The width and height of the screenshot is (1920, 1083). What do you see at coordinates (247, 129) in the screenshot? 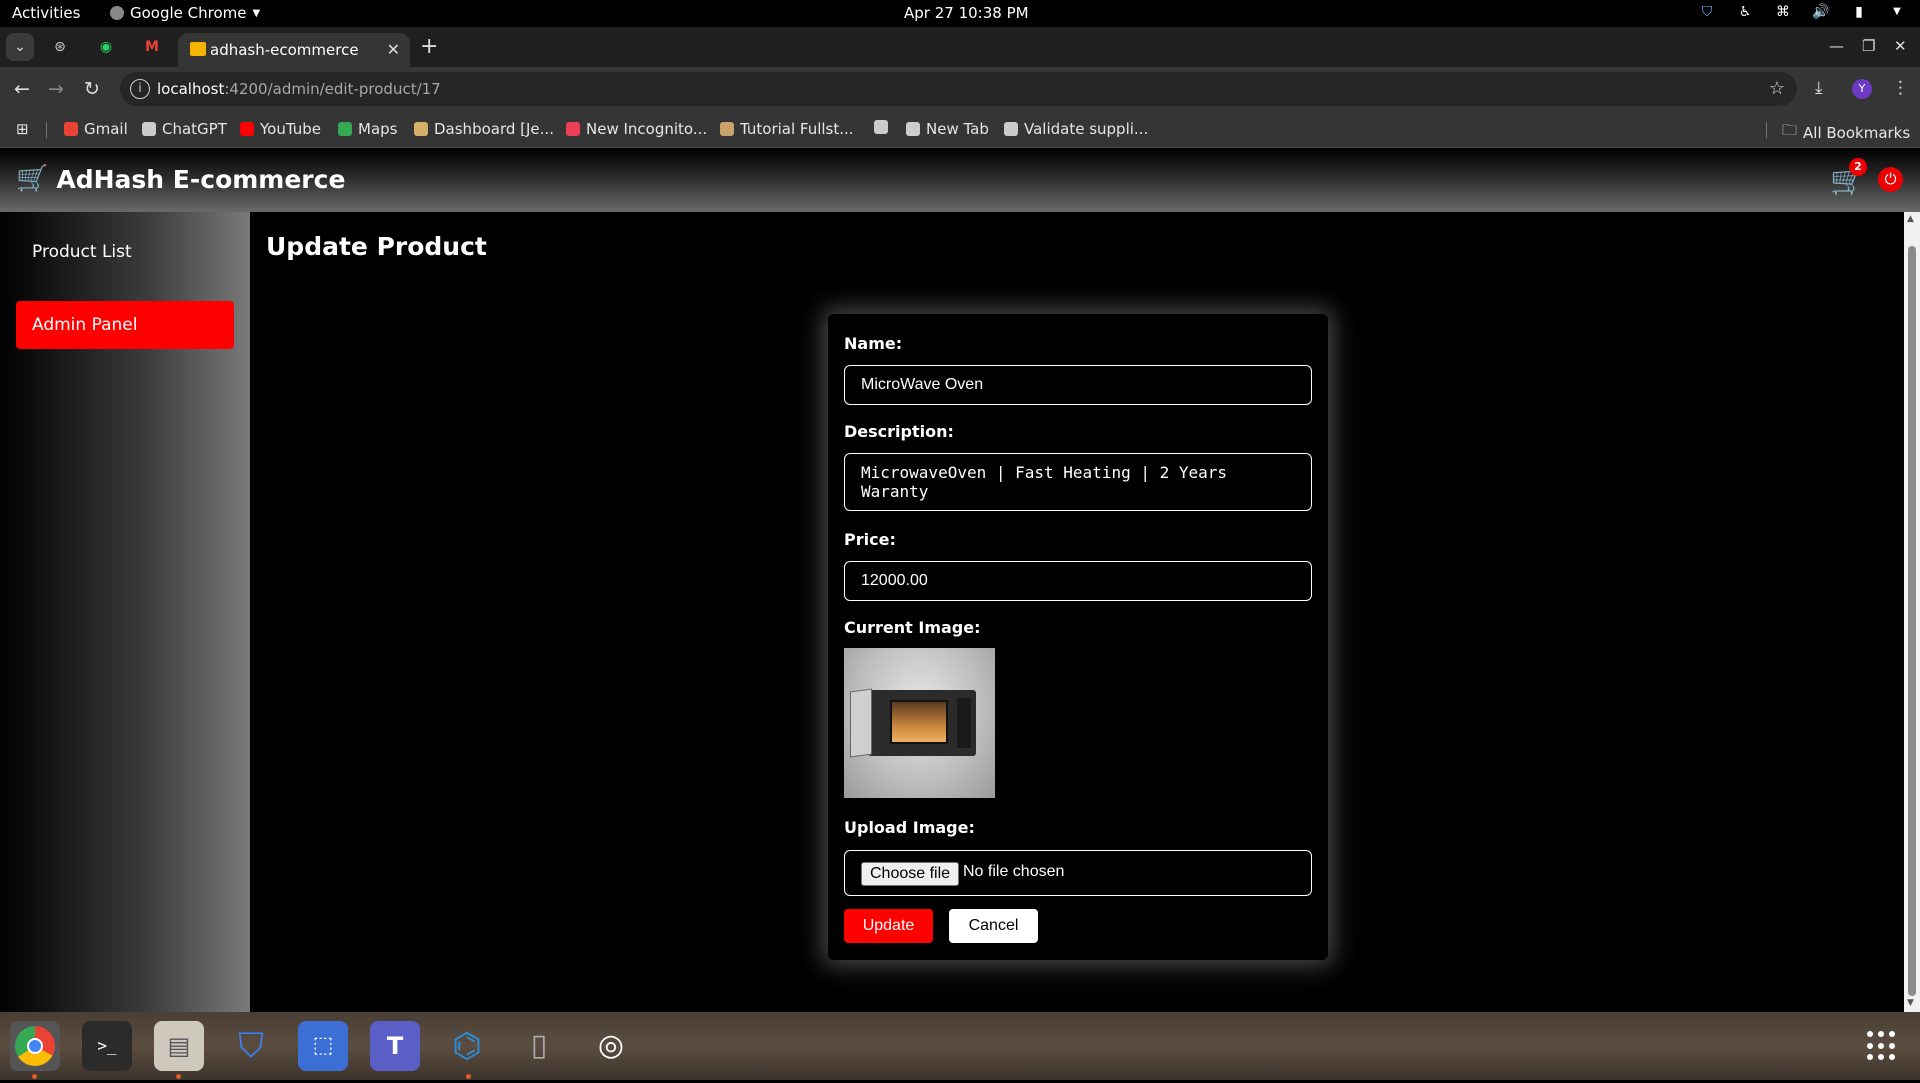
I see `youtube-icon` at bounding box center [247, 129].